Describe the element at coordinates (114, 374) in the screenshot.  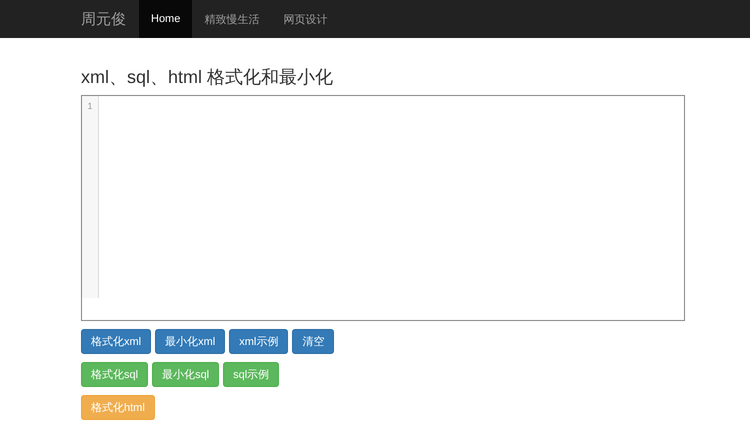
I see `action-button: 格式化sql` at that location.